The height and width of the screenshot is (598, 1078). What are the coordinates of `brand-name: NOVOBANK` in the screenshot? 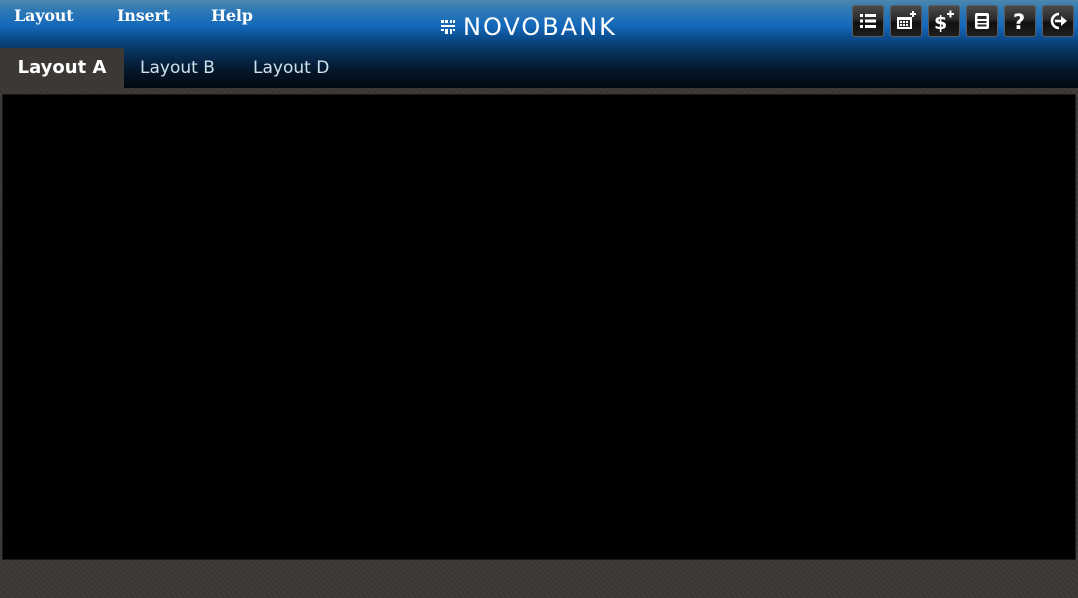 It's located at (540, 27).